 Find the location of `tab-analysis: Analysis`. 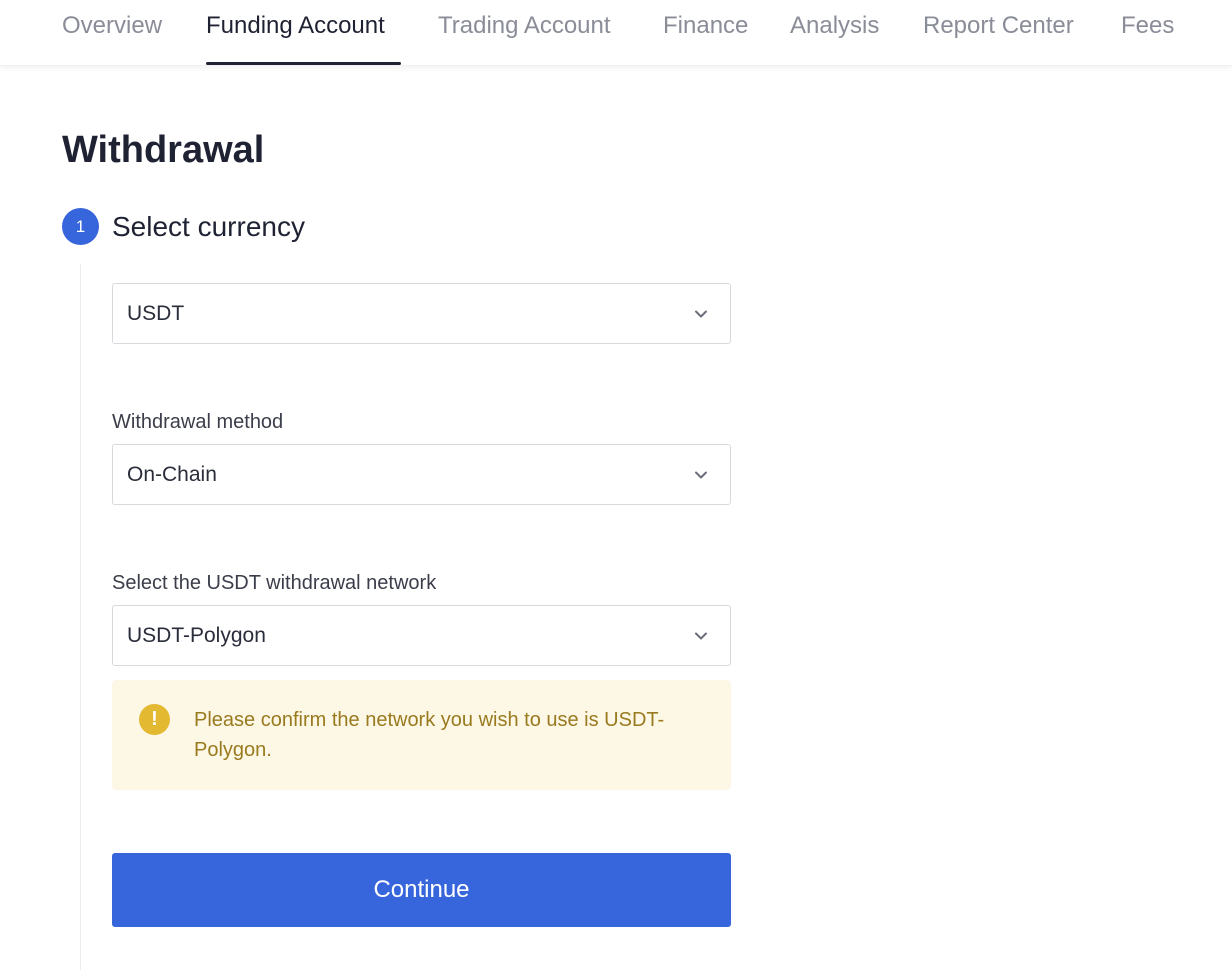

tab-analysis: Analysis is located at coordinates (834, 26).